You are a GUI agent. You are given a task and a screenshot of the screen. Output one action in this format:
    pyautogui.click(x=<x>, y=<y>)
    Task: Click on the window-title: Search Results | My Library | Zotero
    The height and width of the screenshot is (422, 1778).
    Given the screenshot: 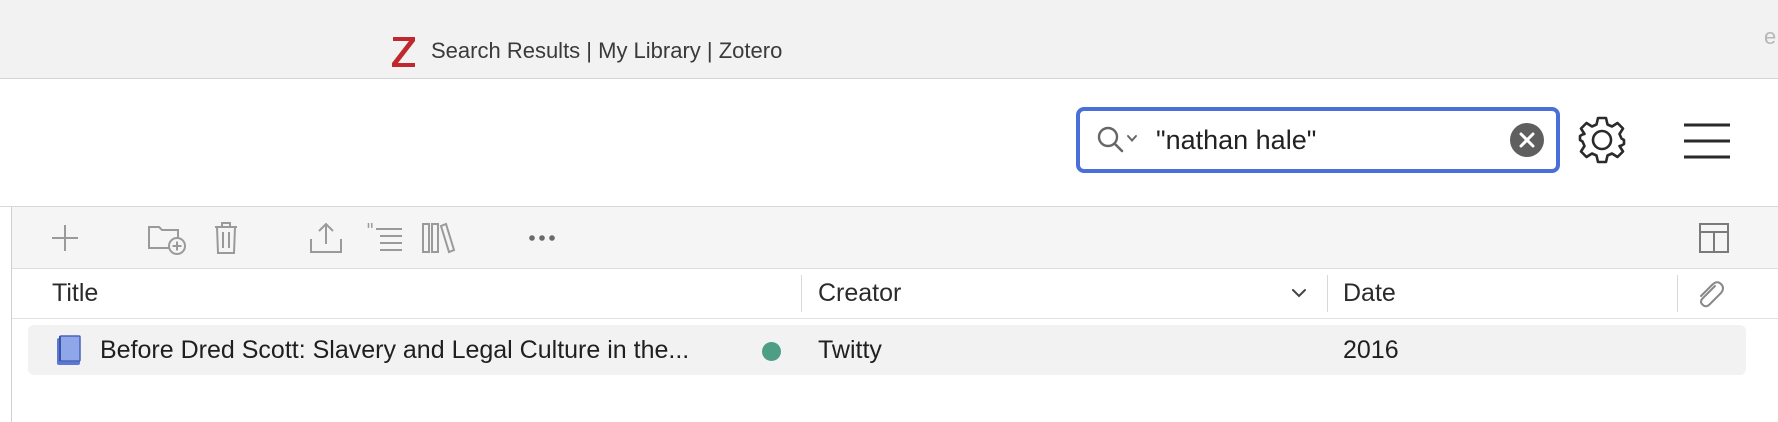 What is the action you would take?
    pyautogui.click(x=607, y=50)
    